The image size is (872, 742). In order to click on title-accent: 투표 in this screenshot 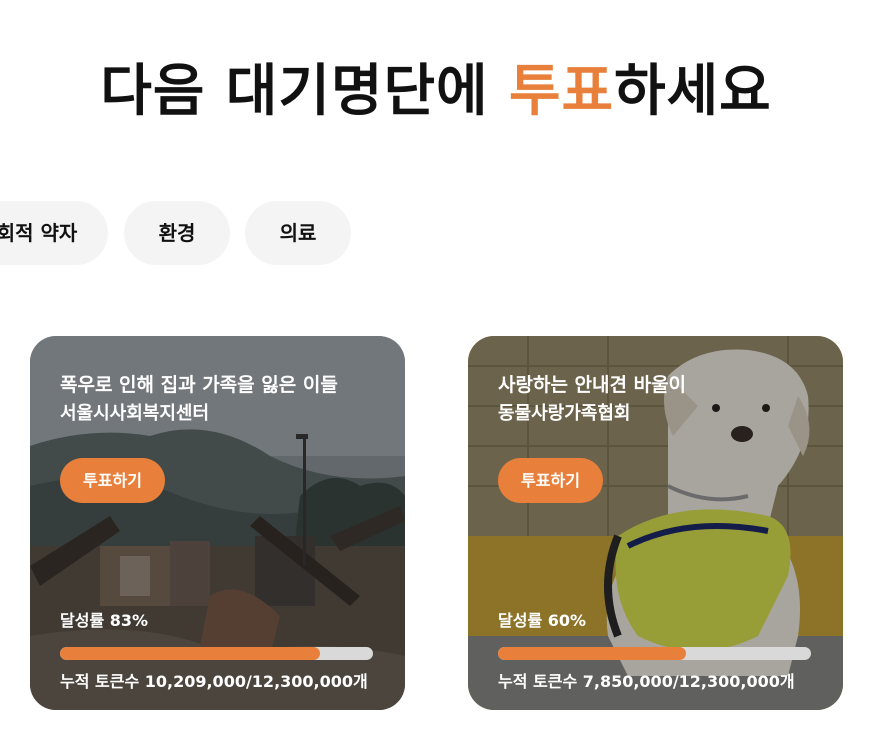, I will do `click(562, 91)`.